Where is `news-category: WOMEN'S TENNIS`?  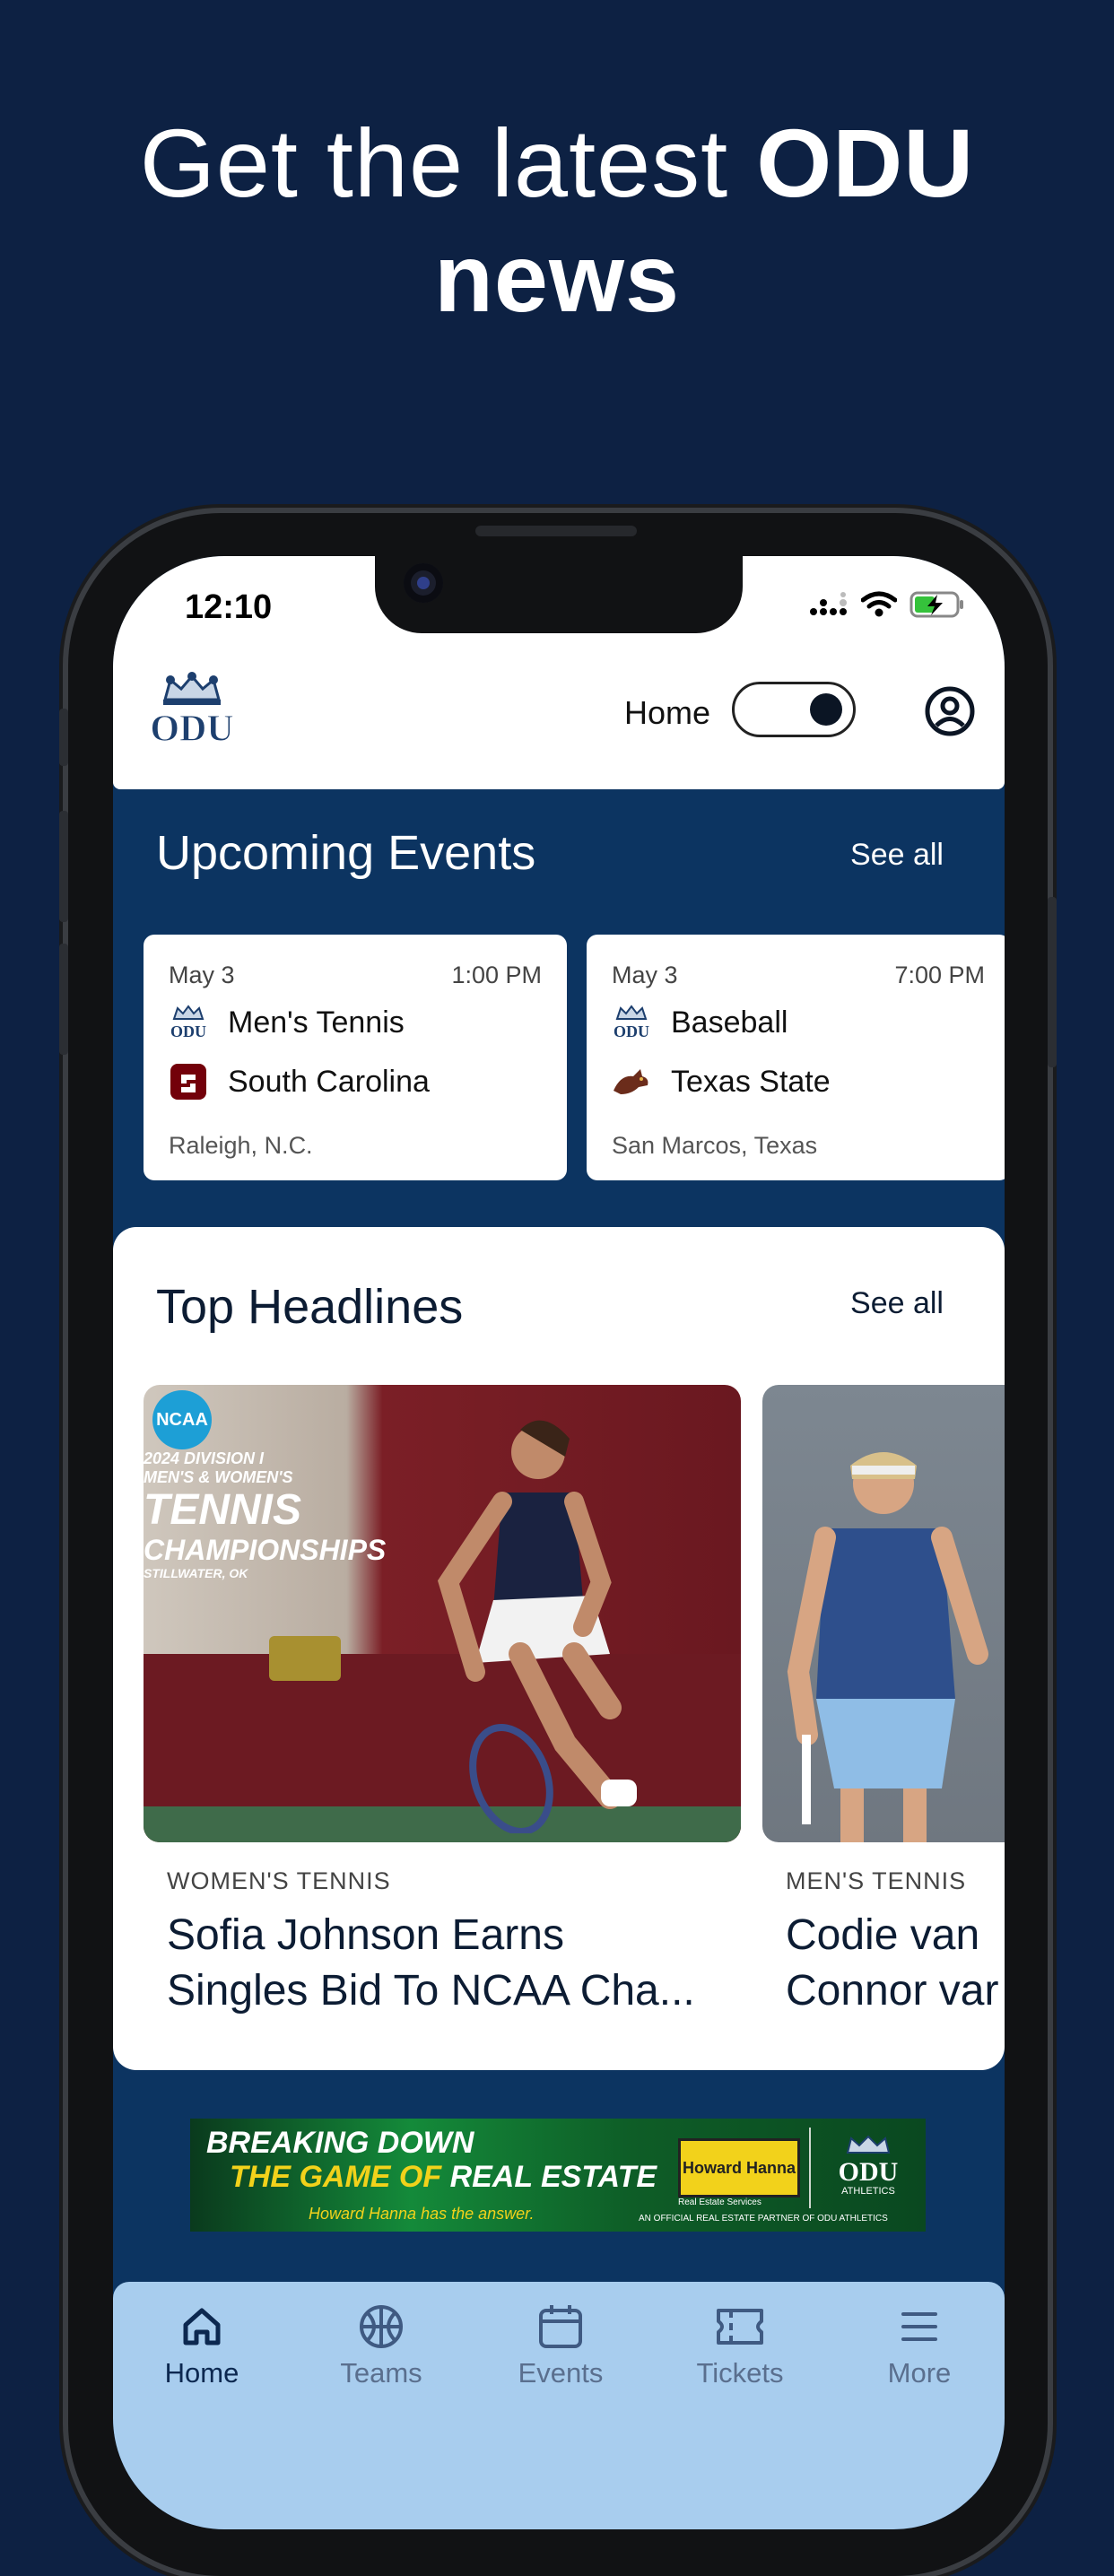 news-category: WOMEN'S TENNIS is located at coordinates (279, 1880).